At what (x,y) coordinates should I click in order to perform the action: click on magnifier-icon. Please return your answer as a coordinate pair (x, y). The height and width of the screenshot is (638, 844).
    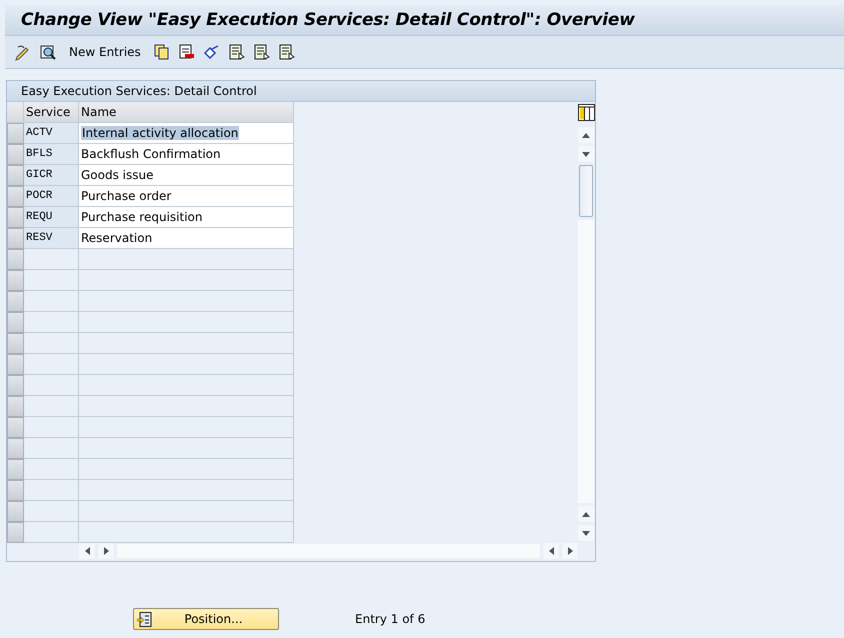
    Looking at the image, I should click on (48, 52).